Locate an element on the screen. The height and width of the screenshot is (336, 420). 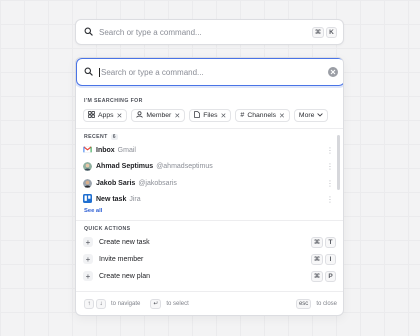
recent-item-inbox: Inbox Gmail ⋮ is located at coordinates (210, 150).